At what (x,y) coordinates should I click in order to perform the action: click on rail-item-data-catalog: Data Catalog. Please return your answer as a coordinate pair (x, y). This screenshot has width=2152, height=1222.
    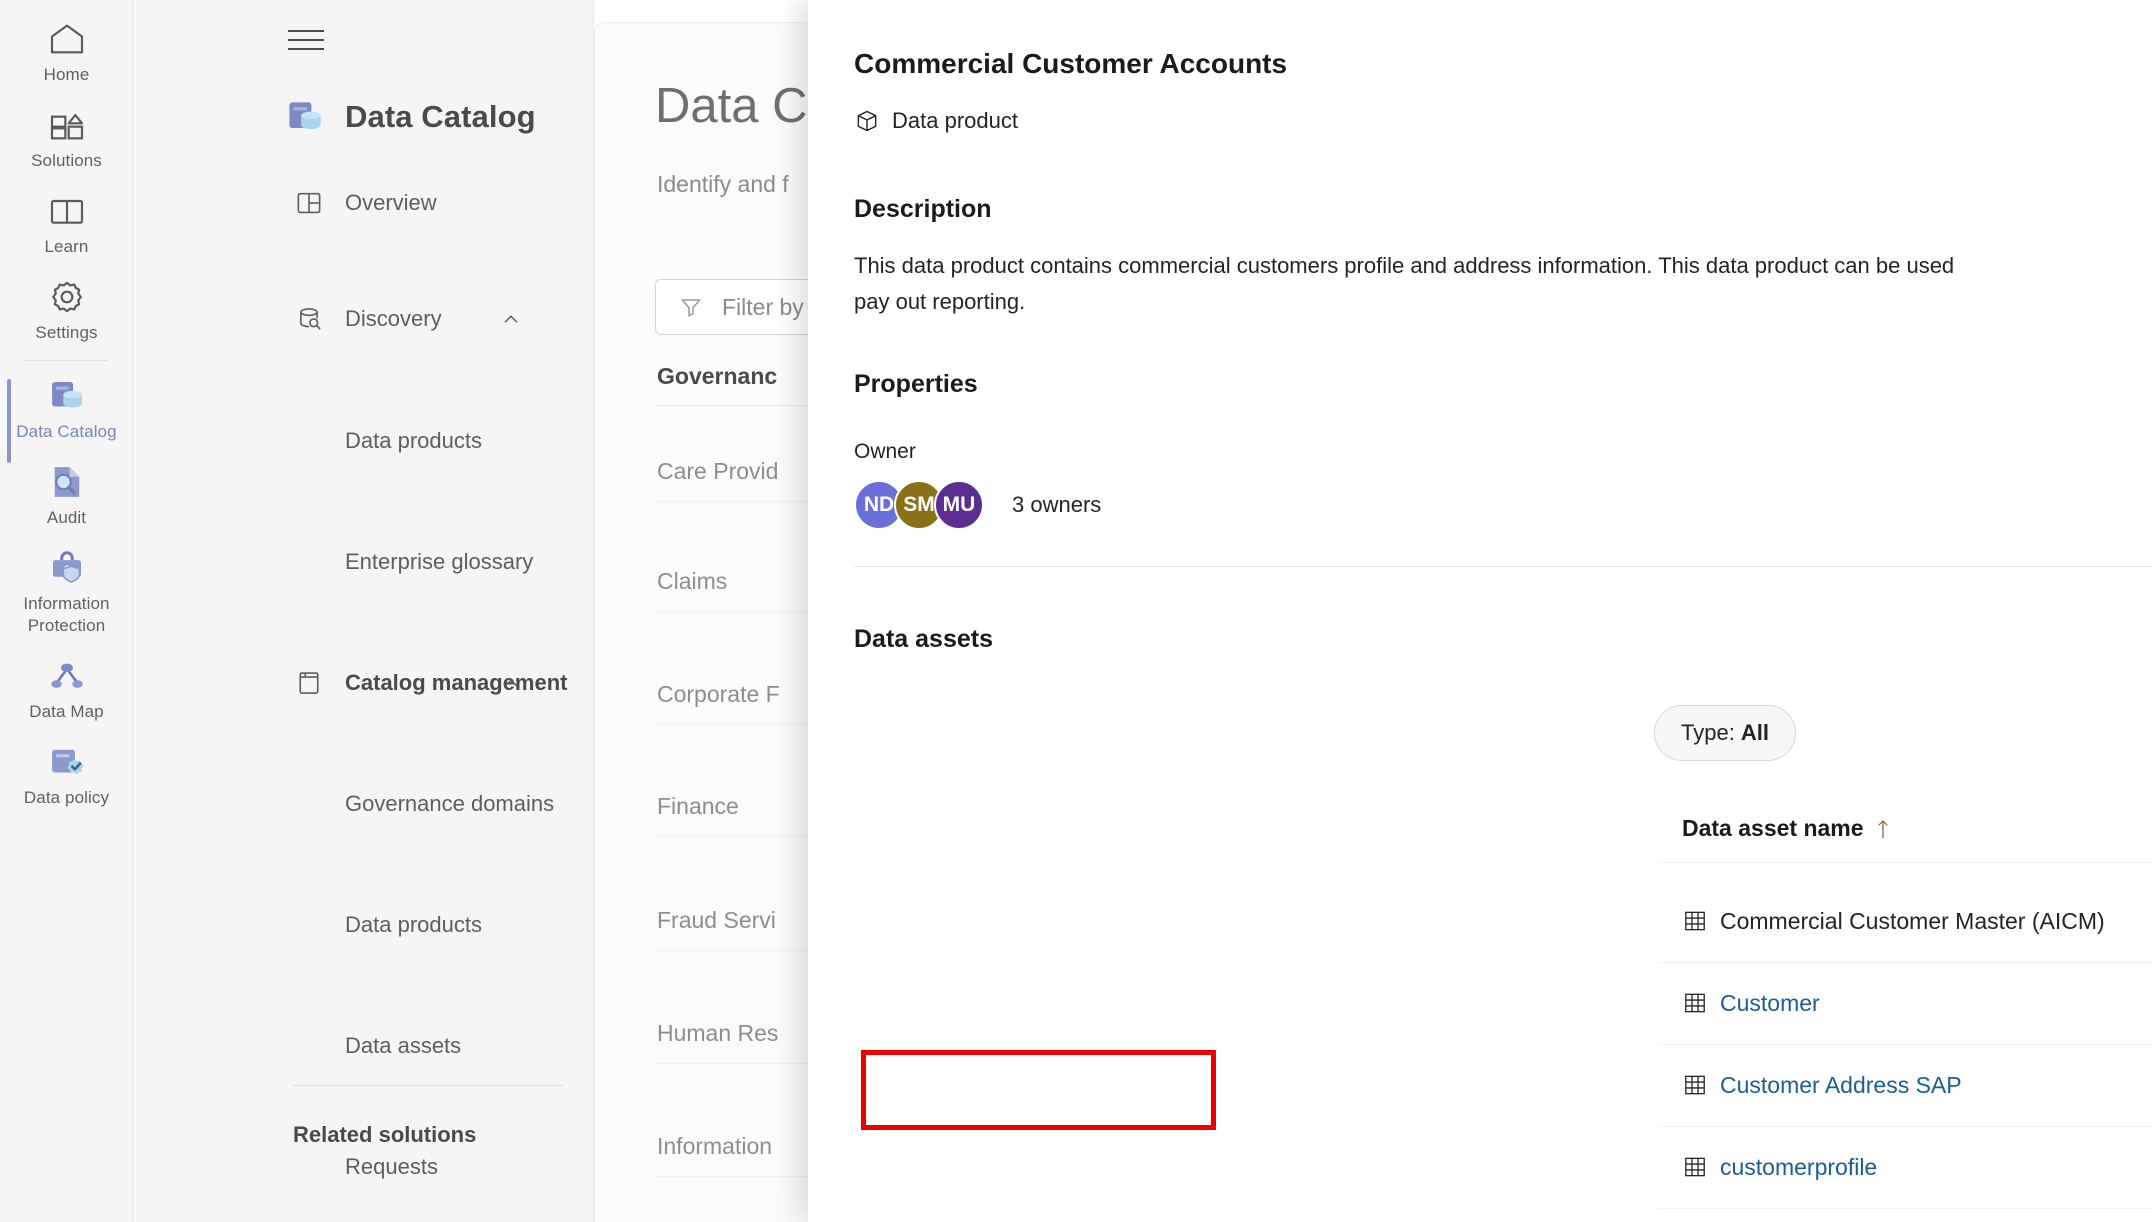
    Looking at the image, I should click on (66, 414).